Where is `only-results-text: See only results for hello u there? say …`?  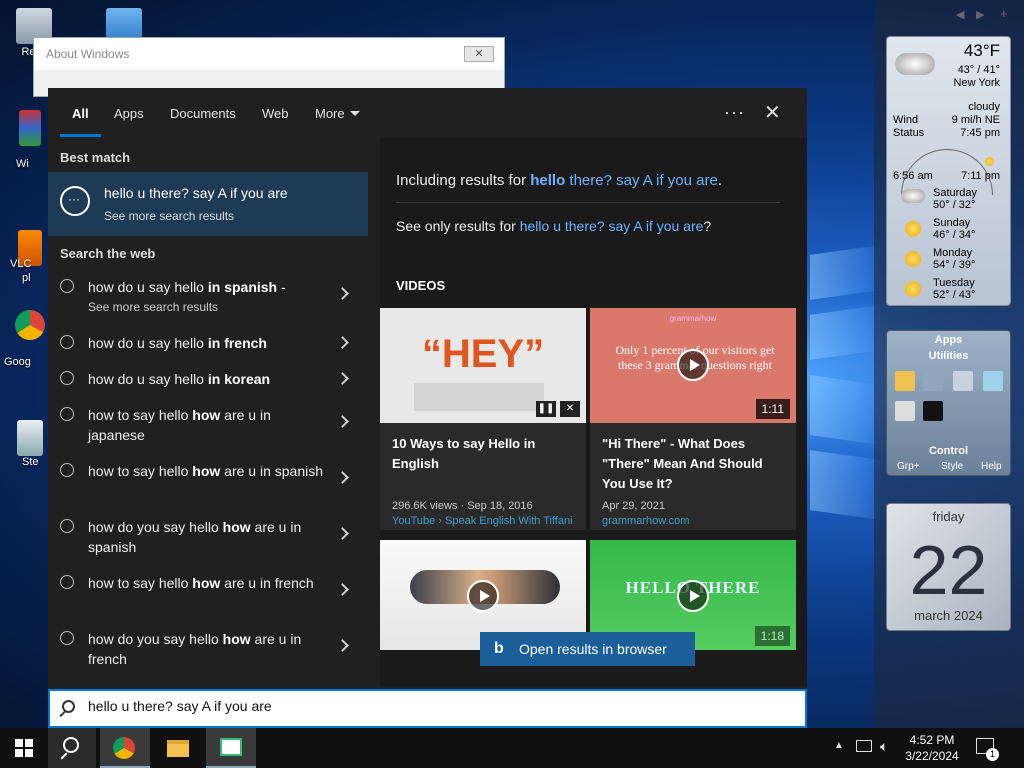
only-results-text: See only results for hello u there? say … is located at coordinates (554, 226).